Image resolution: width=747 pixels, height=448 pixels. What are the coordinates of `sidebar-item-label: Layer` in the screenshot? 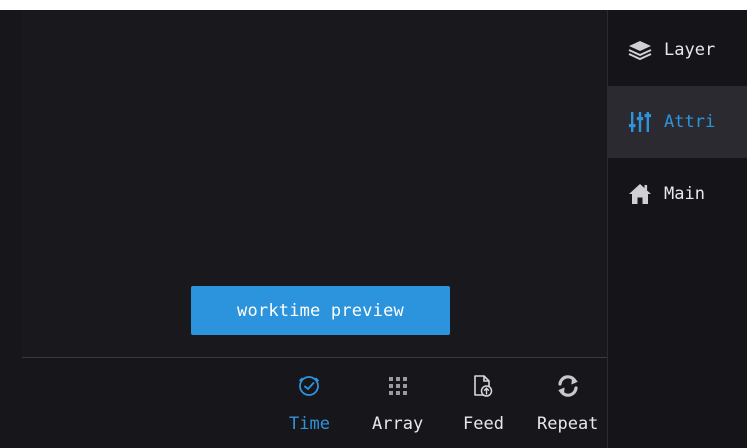 It's located at (690, 50).